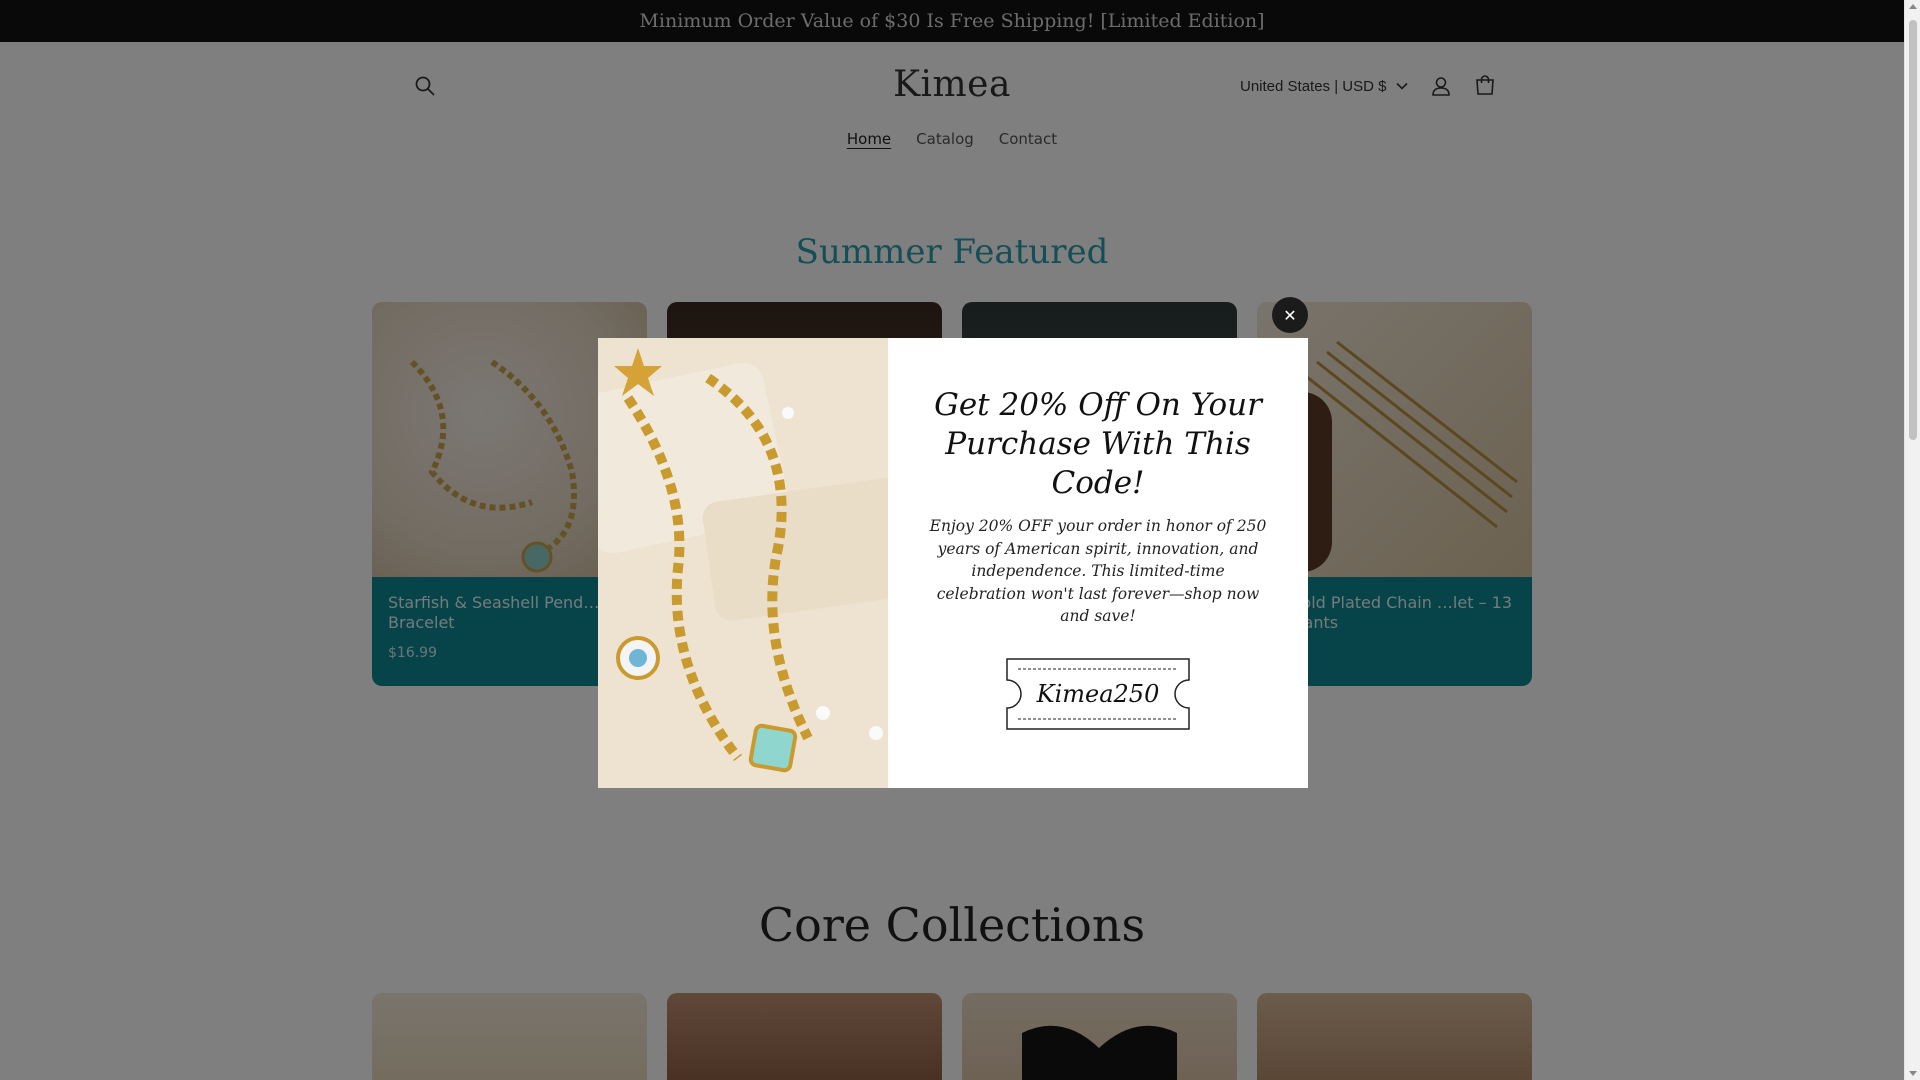  I want to click on scroll-down-arrow-icon, so click(1913, 1073).